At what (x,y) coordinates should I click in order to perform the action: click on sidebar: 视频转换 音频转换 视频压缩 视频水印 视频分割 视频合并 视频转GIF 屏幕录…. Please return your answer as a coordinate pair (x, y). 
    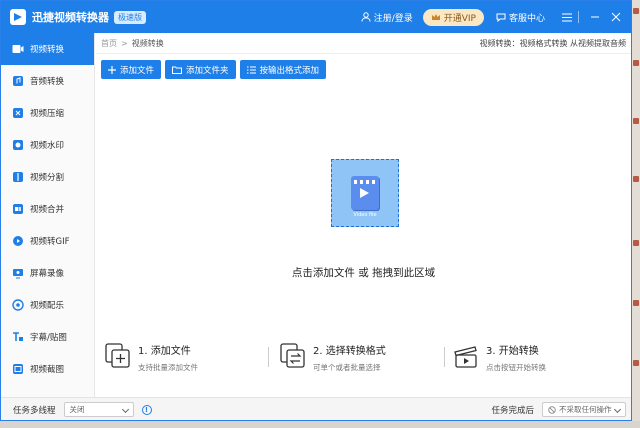
    Looking at the image, I should click on (48, 215).